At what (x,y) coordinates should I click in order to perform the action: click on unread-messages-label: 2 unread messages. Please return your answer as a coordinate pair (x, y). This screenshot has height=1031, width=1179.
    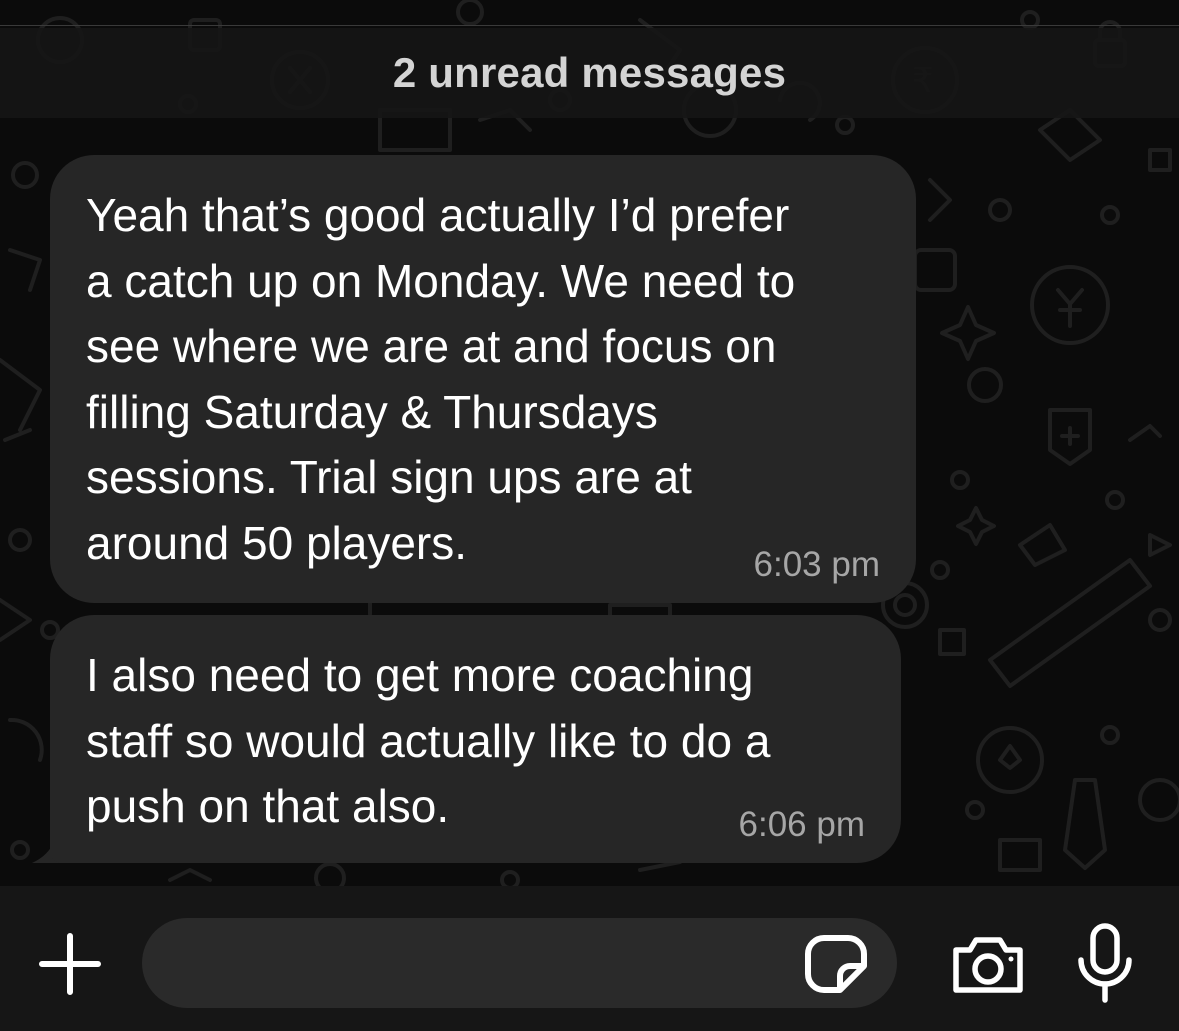
    Looking at the image, I should click on (589, 72).